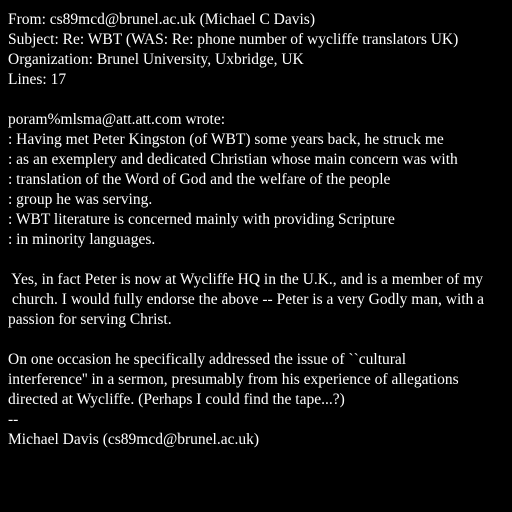  I want to click on quoted-line: : in minority languages., so click(82, 239).